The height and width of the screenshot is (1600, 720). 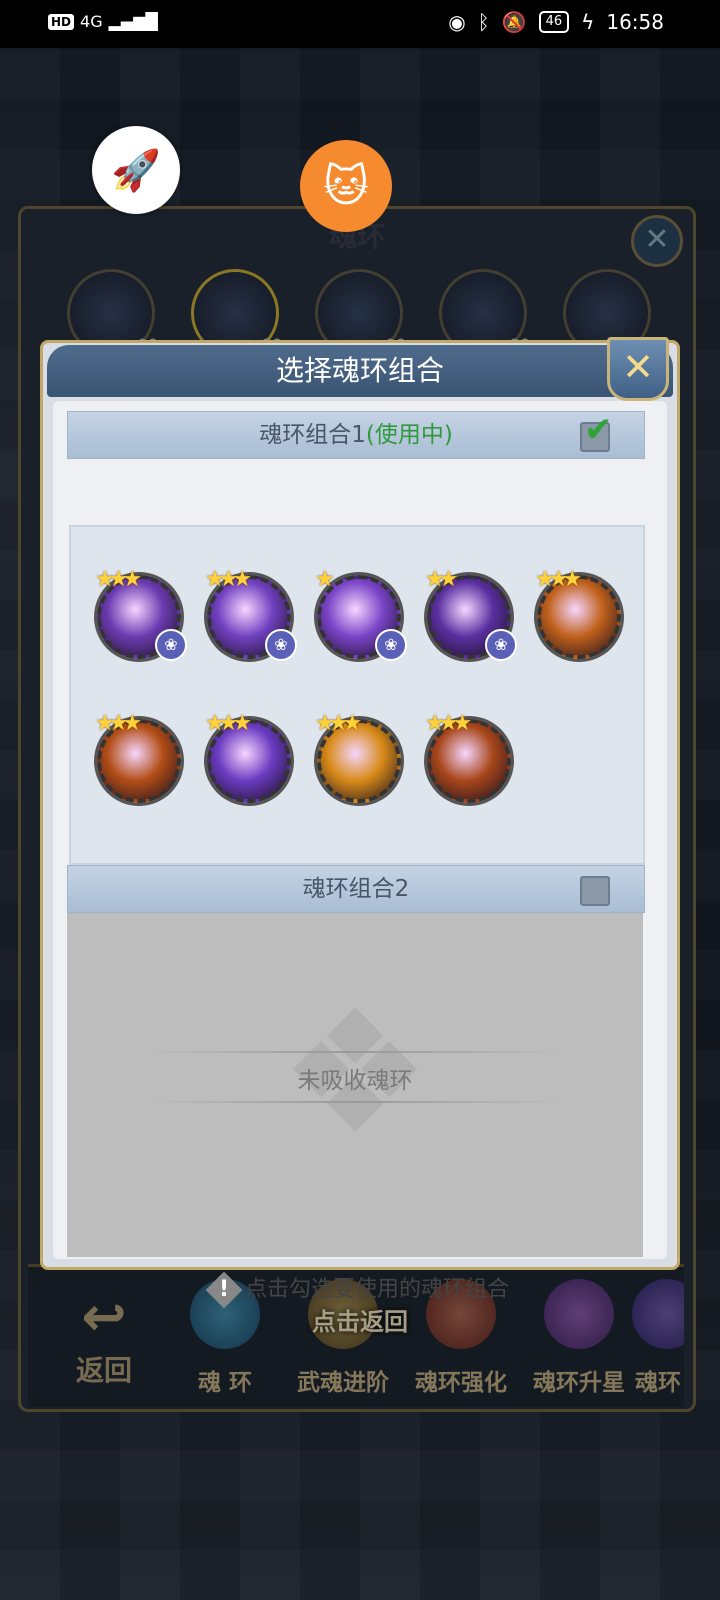 I want to click on hint-text: 点击勾选要使用的魂环组合, so click(x=376, y=1289).